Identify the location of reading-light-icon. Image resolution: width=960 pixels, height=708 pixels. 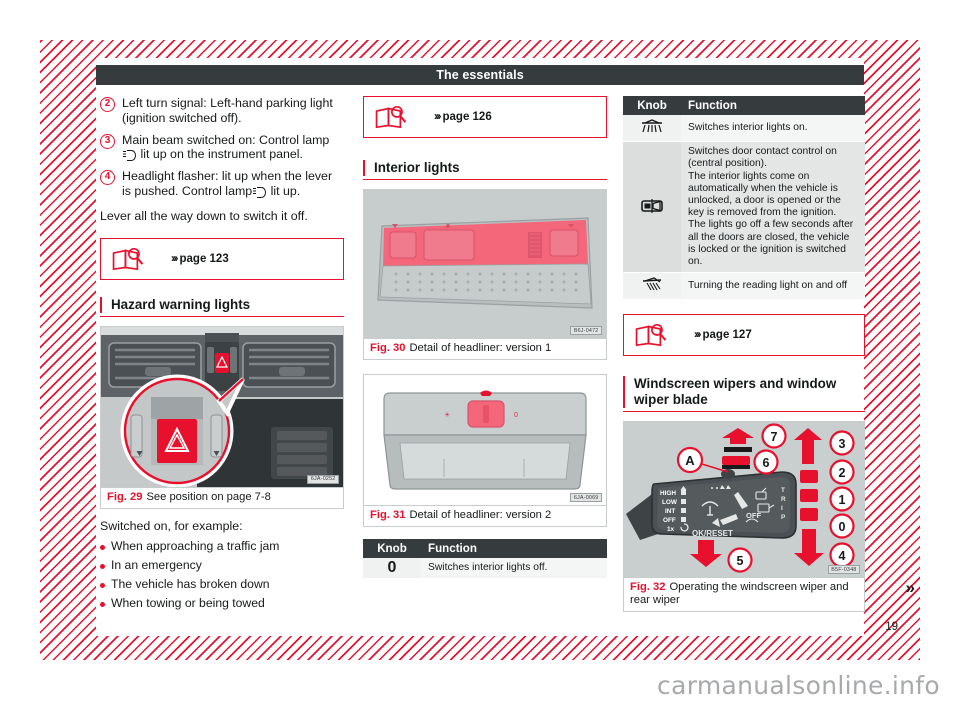
(652, 284).